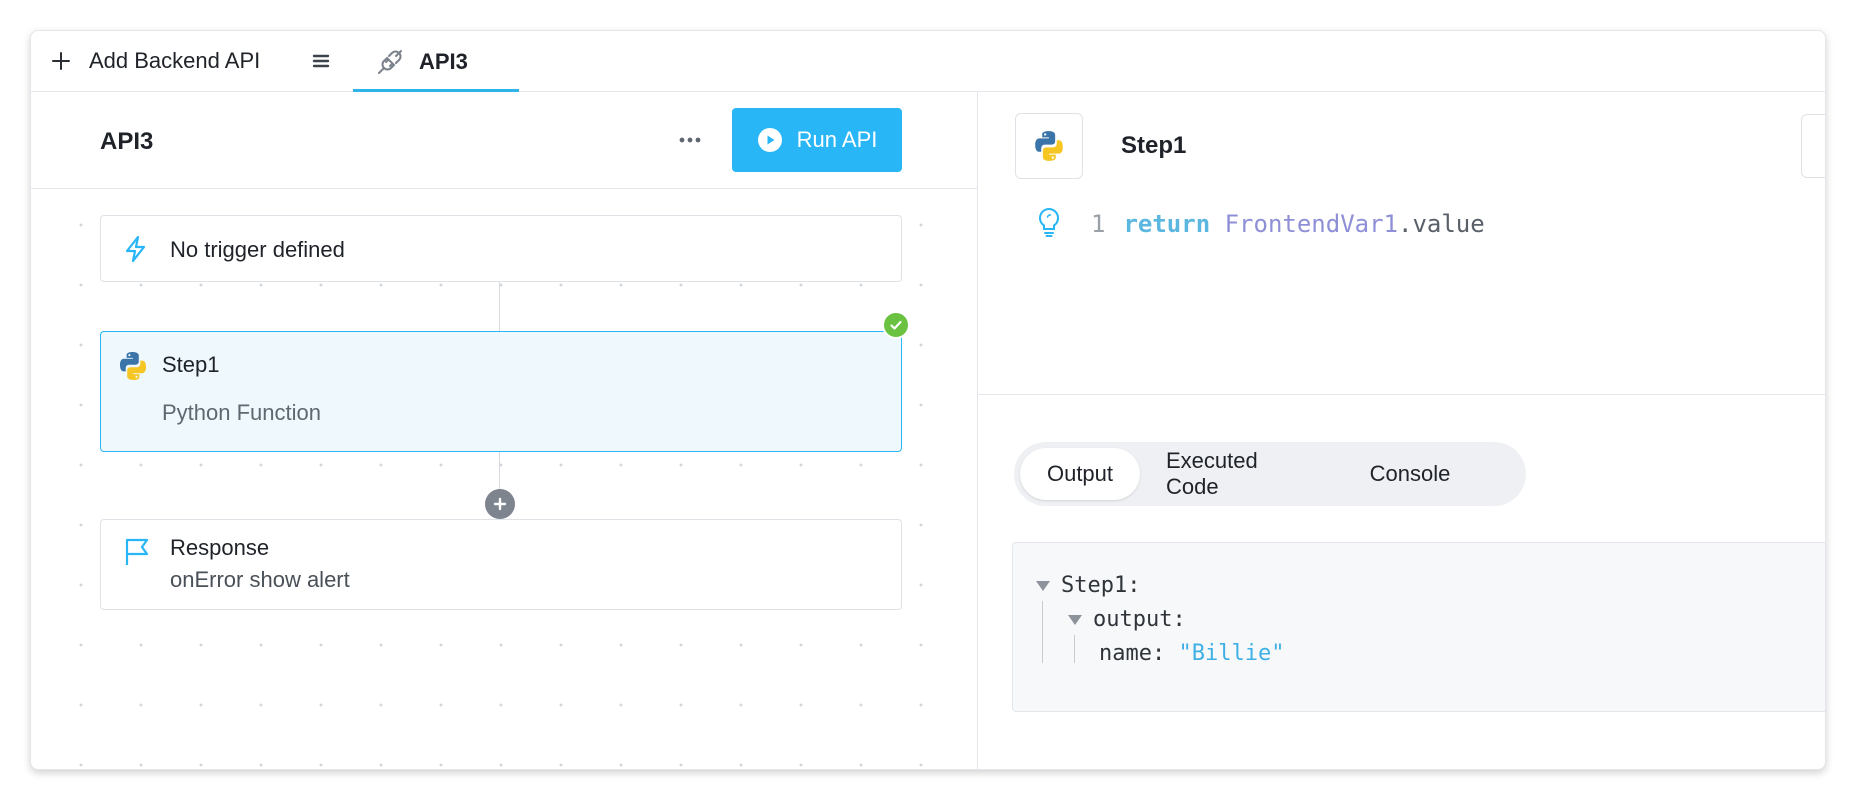 Image resolution: width=1856 pixels, height=800 pixels. What do you see at coordinates (1402, 394) in the screenshot?
I see `panel-divider` at bounding box center [1402, 394].